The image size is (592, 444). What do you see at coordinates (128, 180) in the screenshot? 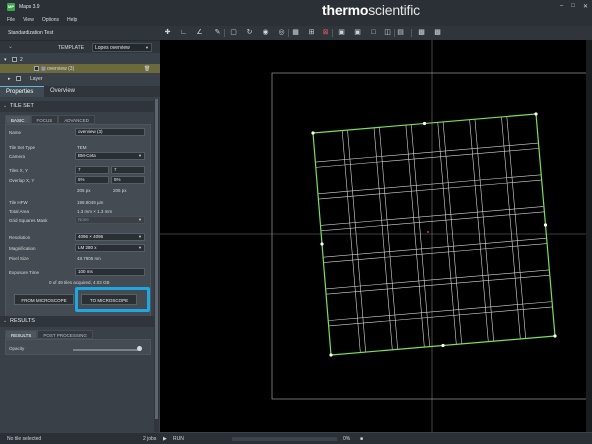
I see `overlap-y-input: 5%` at bounding box center [128, 180].